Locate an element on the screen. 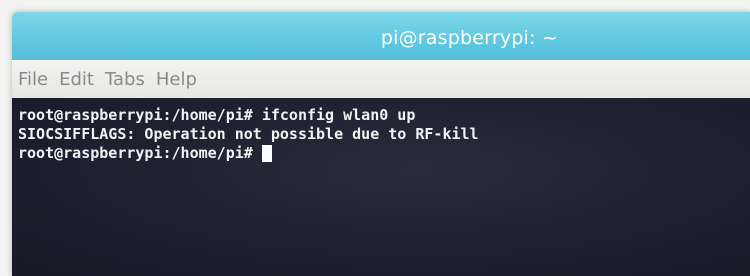  terminal-prompt: root@raspberrypi:/home/pi# is located at coordinates (135, 153).